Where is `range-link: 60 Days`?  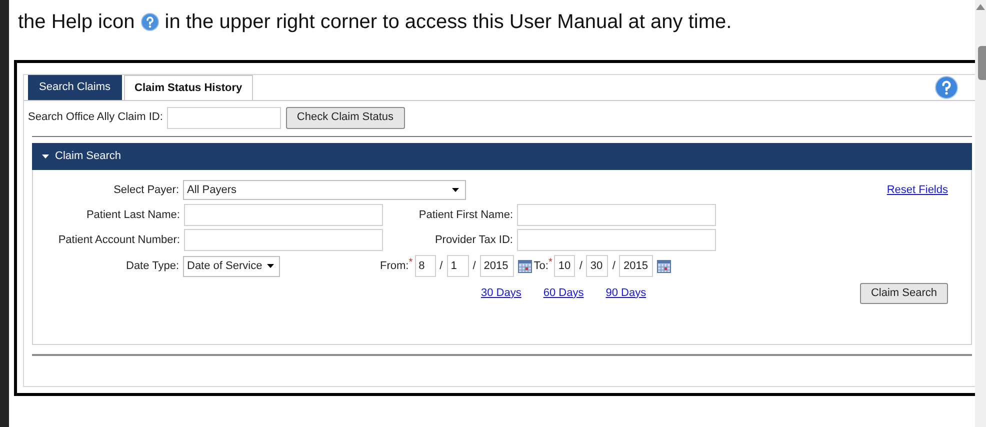
range-link: 60 Days is located at coordinates (563, 293).